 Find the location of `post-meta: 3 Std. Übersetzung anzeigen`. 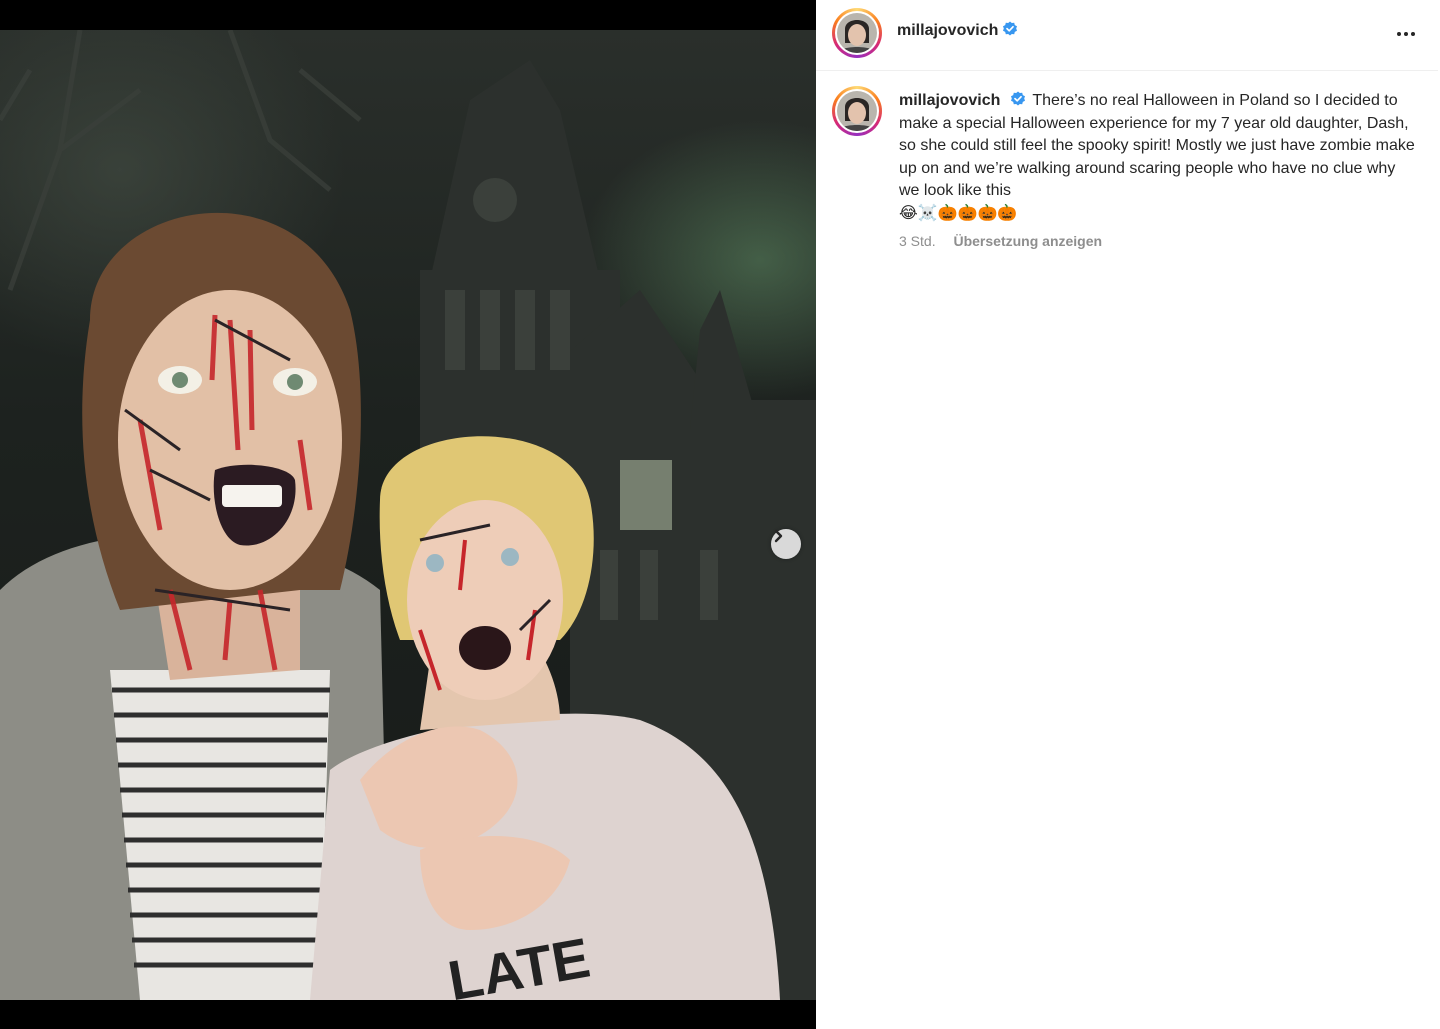

post-meta: 3 Std. Übersetzung anzeigen is located at coordinates (1000, 241).